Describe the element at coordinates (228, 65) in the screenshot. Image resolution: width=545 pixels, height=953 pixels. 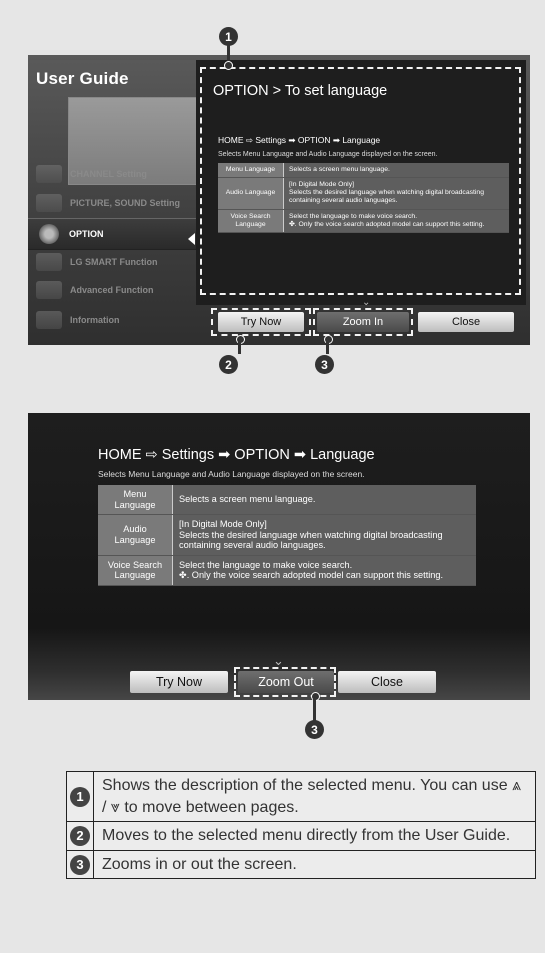
I see `marker-dot` at that location.